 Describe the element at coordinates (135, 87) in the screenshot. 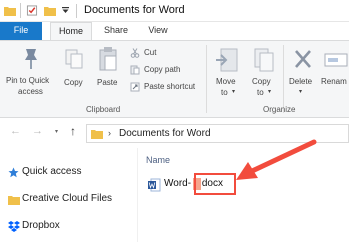

I see `paste-shortcut-icon` at that location.